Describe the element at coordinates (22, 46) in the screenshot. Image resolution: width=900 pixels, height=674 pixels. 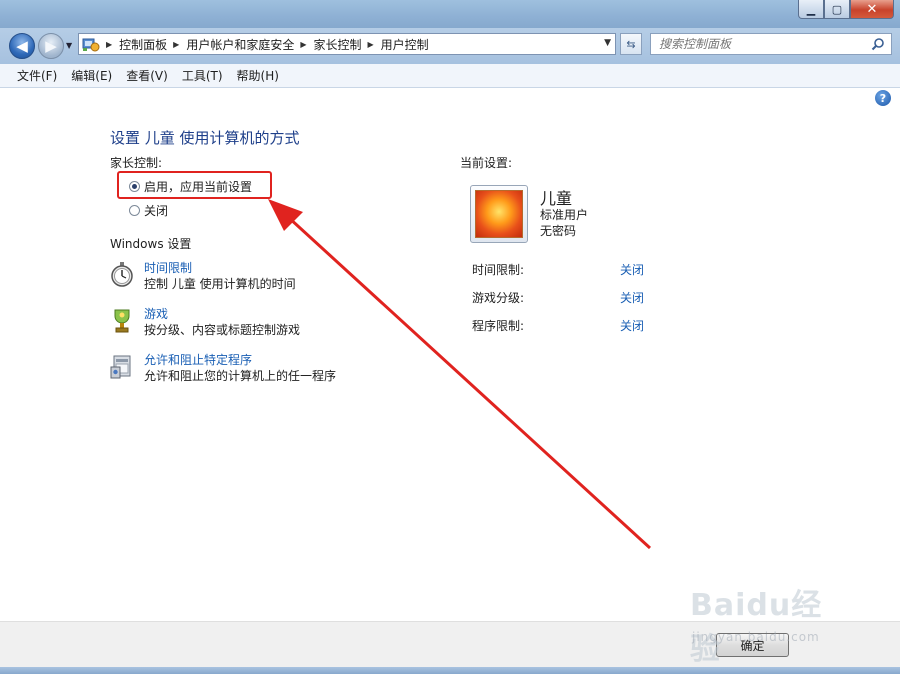
I see `back-button: ◀` at that location.